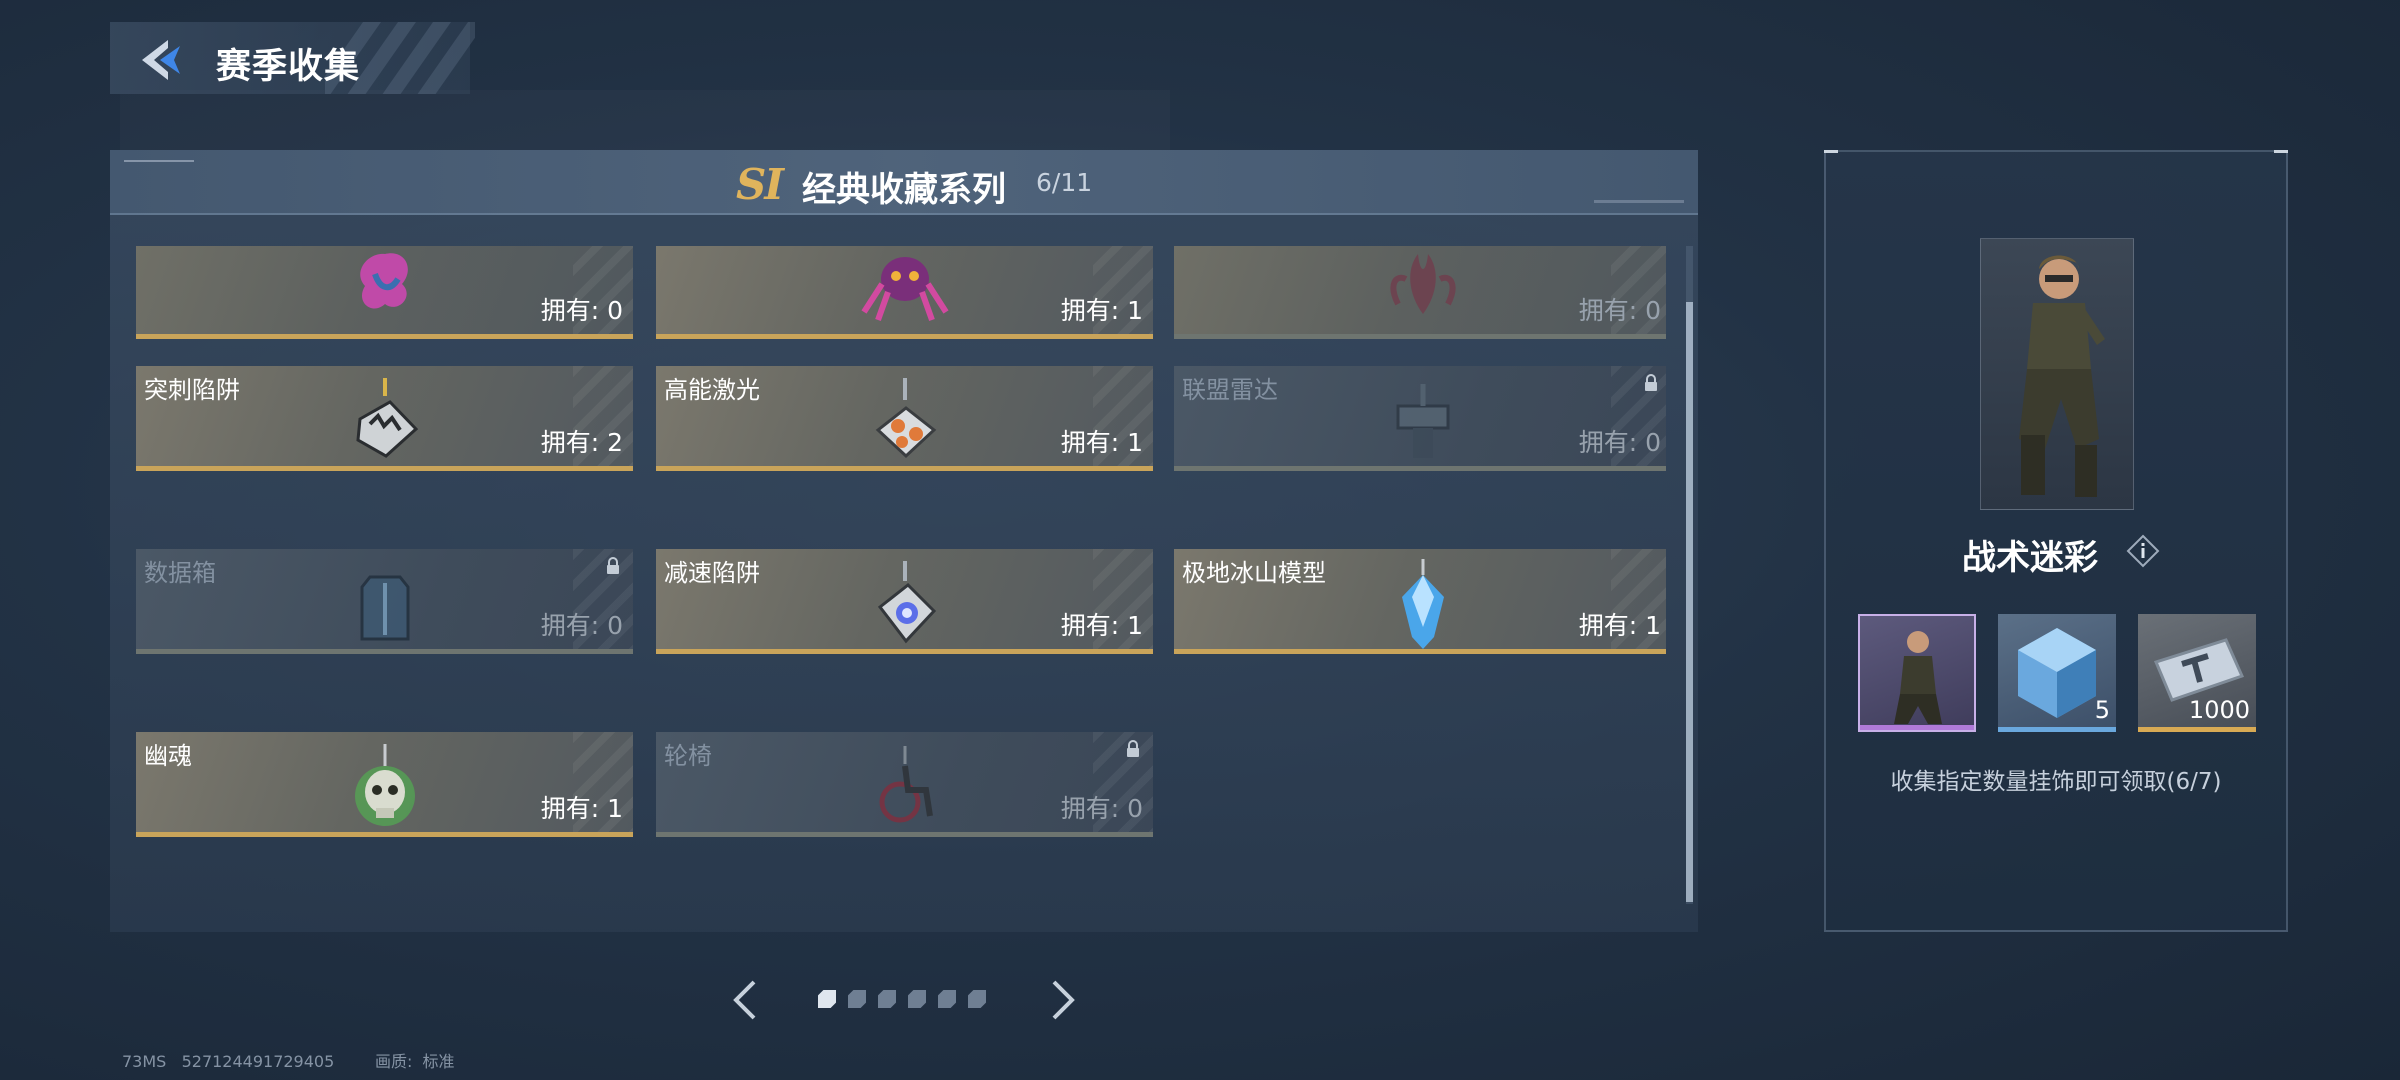  I want to click on reward-quantity: 5, so click(2102, 710).